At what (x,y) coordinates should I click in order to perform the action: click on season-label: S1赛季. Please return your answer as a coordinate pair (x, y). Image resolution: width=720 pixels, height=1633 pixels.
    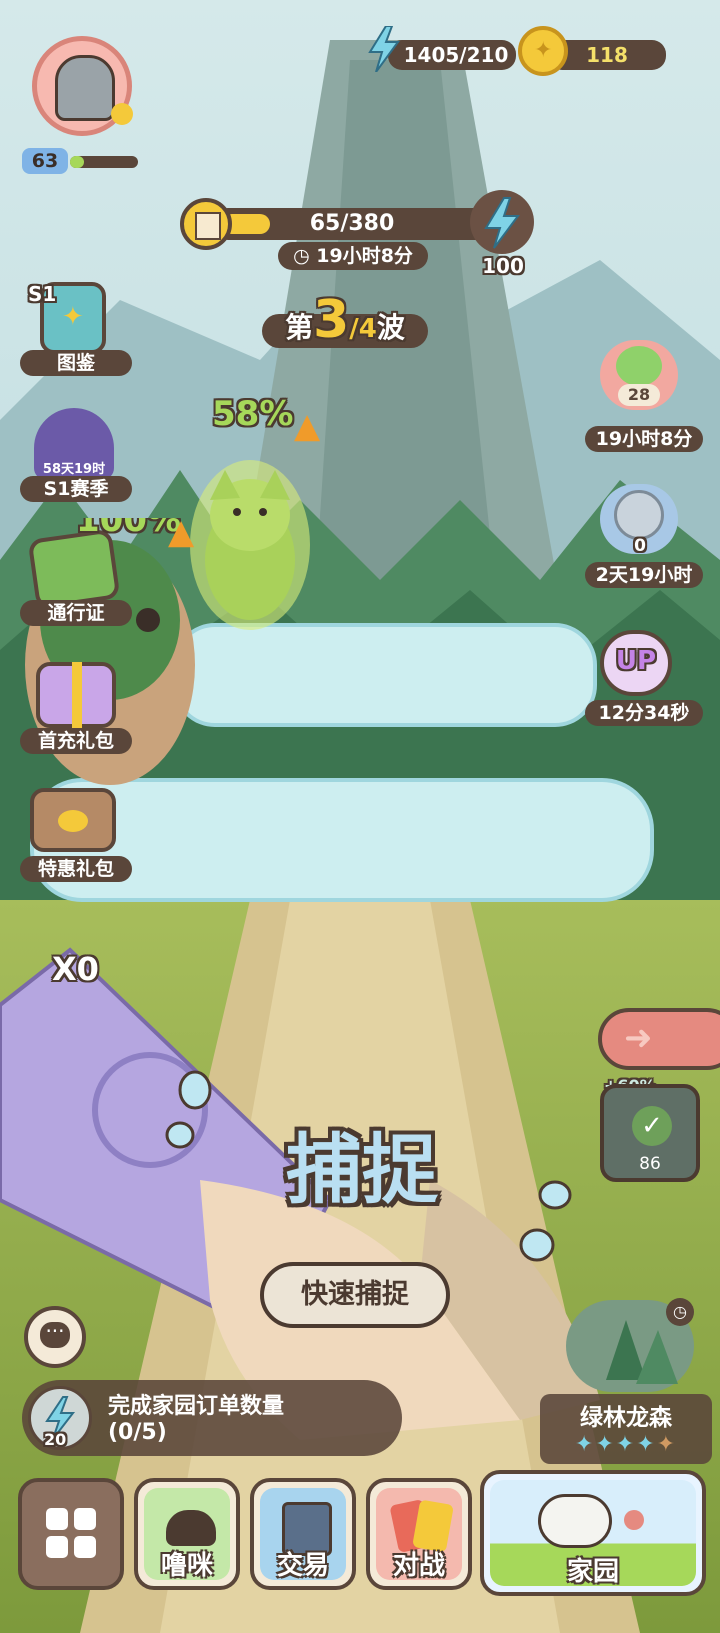
    Looking at the image, I should click on (76, 489).